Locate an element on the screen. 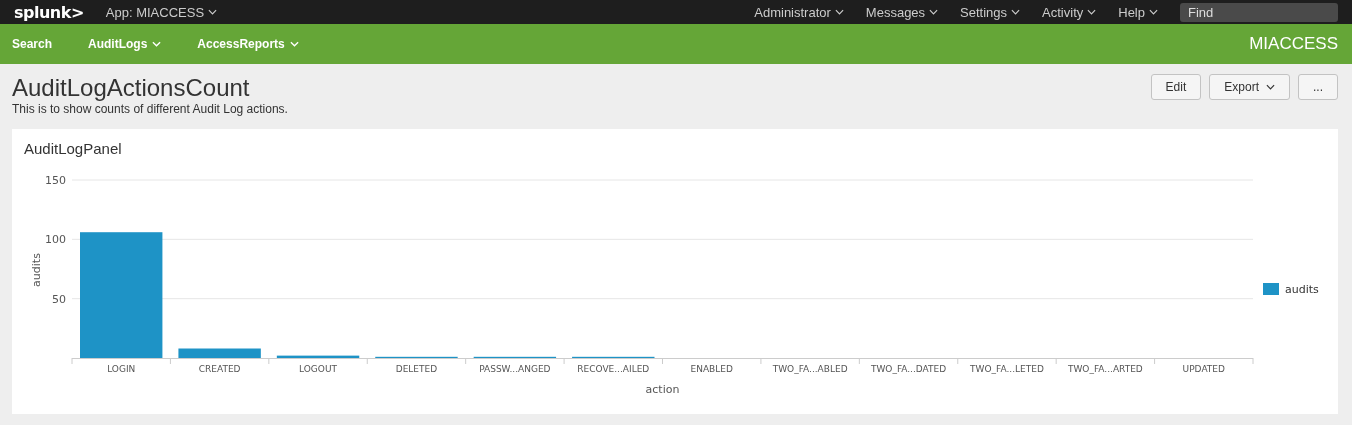 The image size is (1352, 425). y-tick-label: 50 is located at coordinates (59, 299).